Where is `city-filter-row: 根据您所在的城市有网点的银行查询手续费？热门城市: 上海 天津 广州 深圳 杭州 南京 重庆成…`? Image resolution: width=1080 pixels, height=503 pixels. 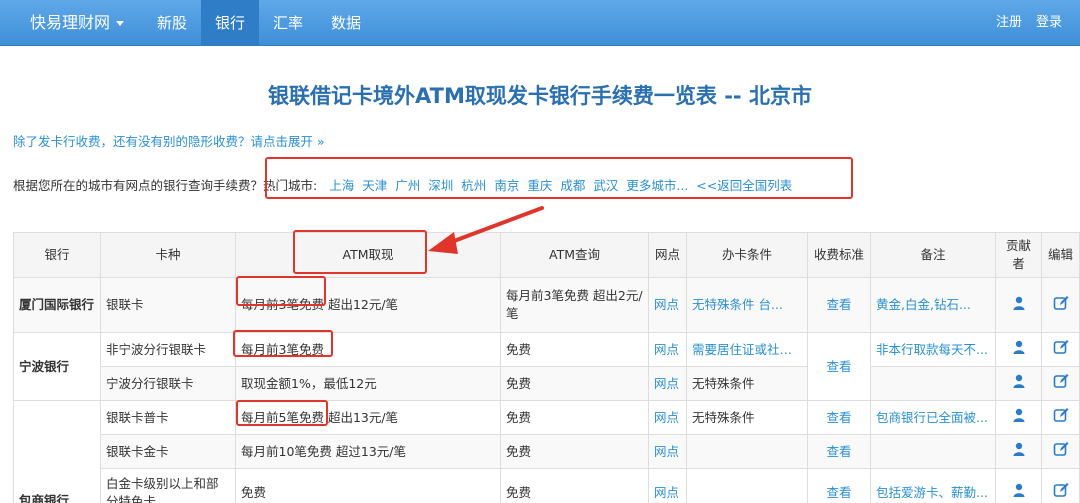
city-filter-row: 根据您所在的城市有网点的银行查询手续费？热门城市: 上海 天津 广州 深圳 杭州 南京 重庆成… is located at coordinates (406, 184).